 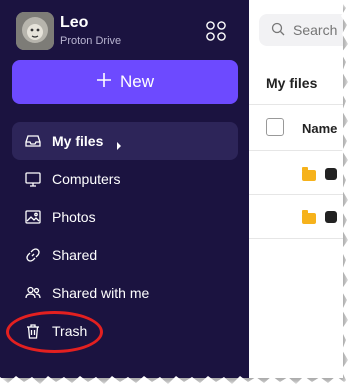 What do you see at coordinates (75, 255) in the screenshot?
I see `sidebar-item-label: Shared` at bounding box center [75, 255].